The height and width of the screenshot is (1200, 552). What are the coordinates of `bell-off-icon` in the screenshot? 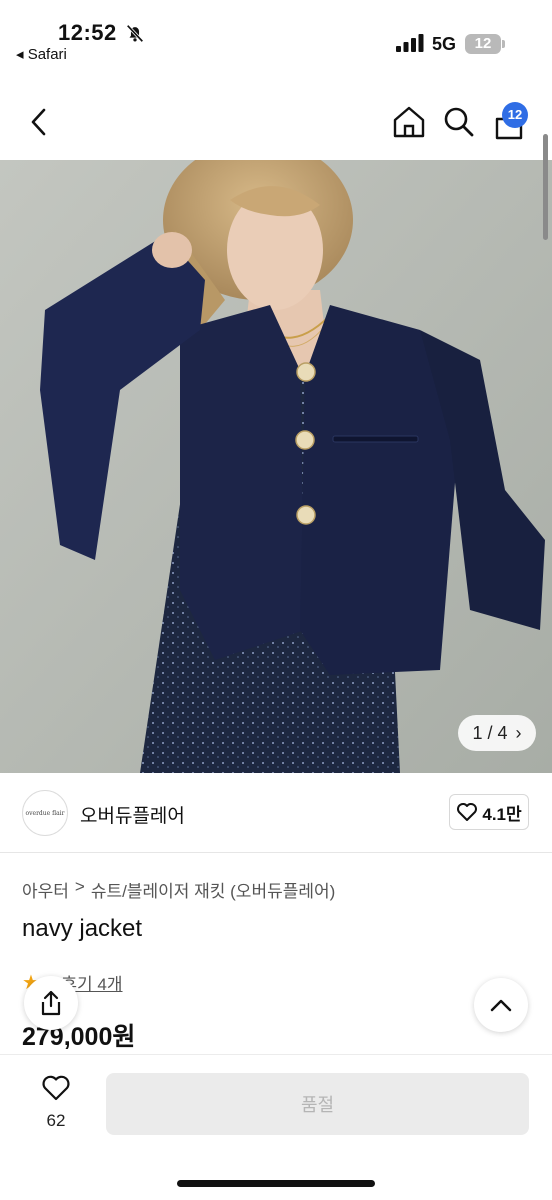 It's located at (135, 33).